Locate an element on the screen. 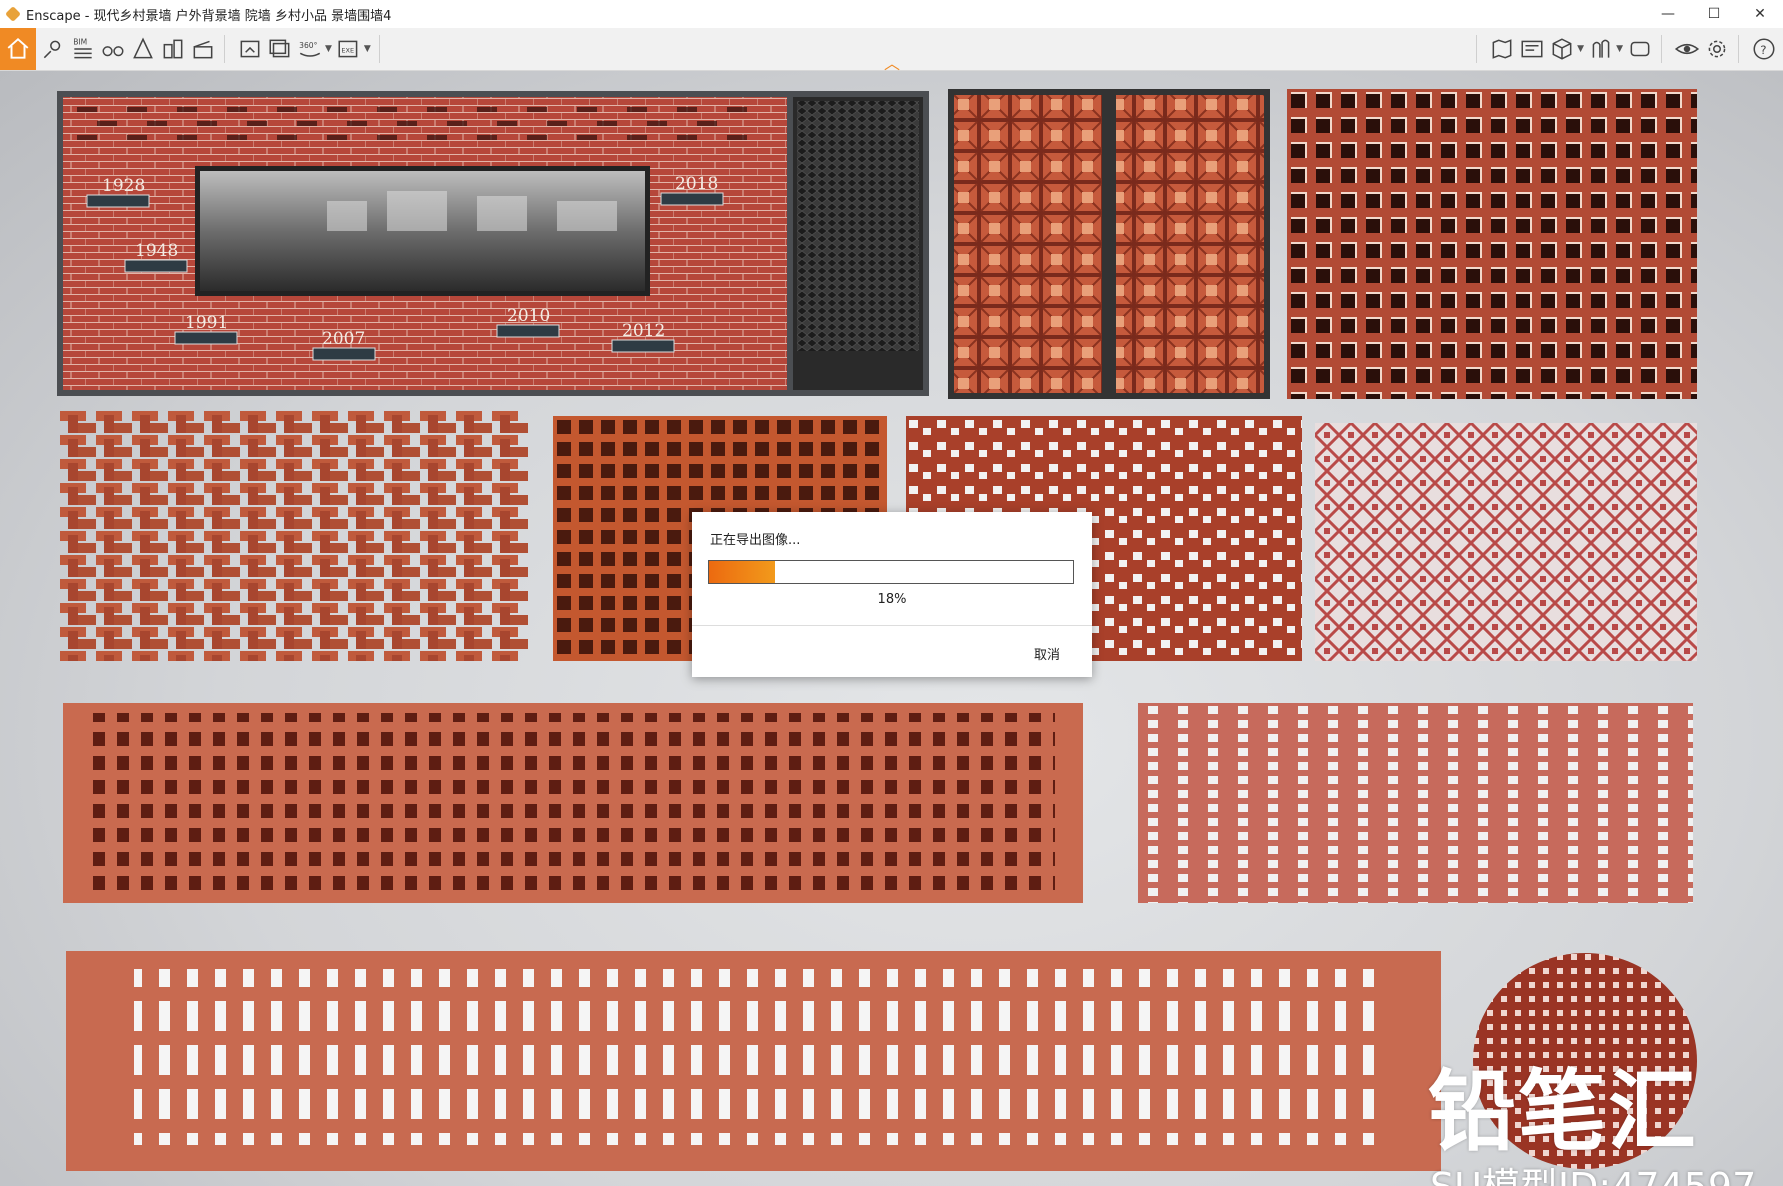 This screenshot has width=1783, height=1186. help-button: ? is located at coordinates (1764, 49).